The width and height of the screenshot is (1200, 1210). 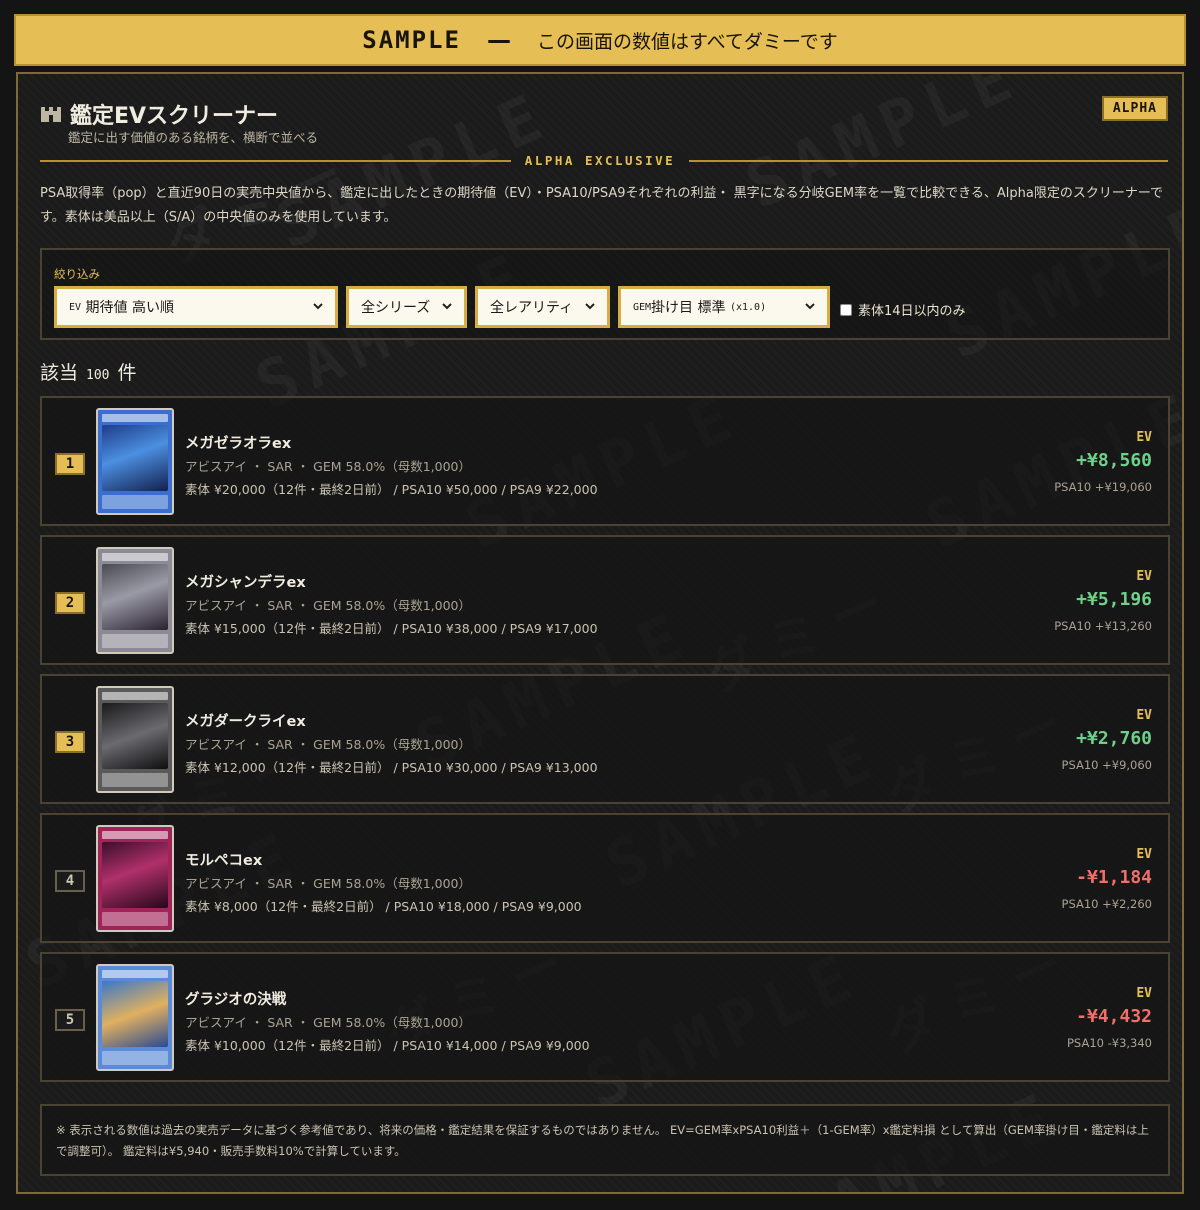 What do you see at coordinates (1114, 877) in the screenshot?
I see `ev-value: -¥1,184` at bounding box center [1114, 877].